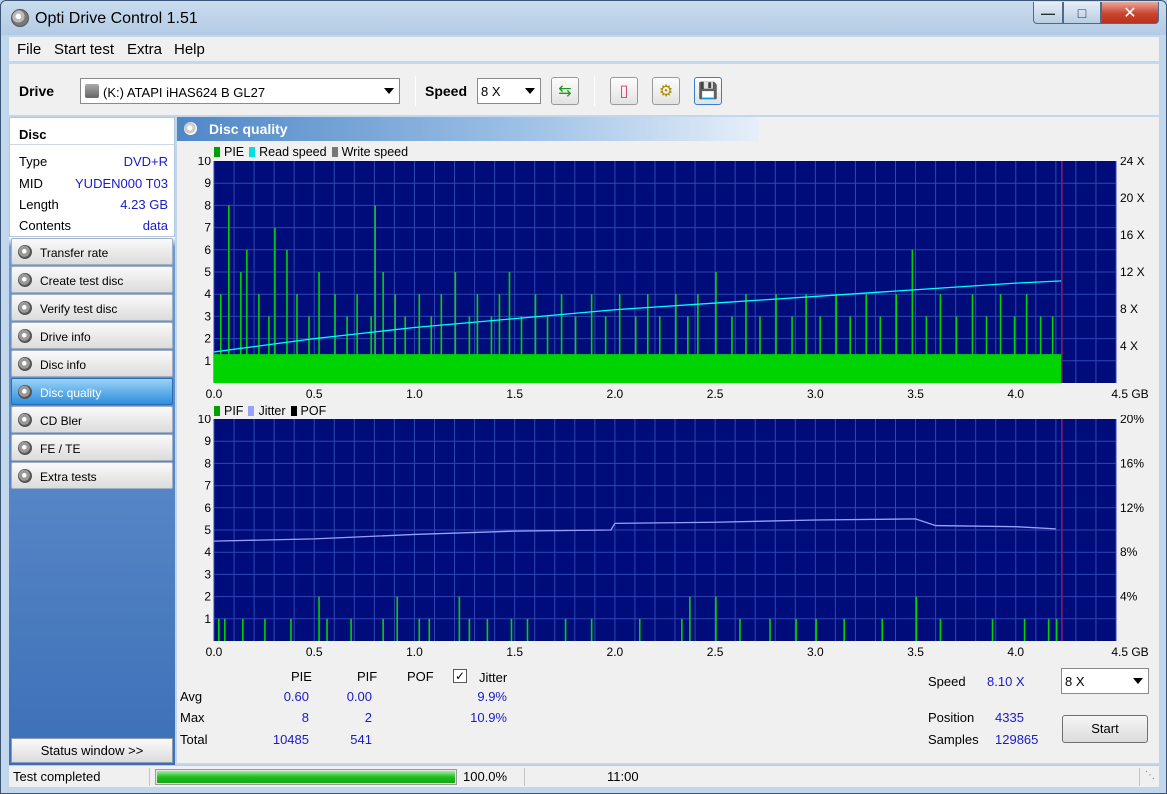 The height and width of the screenshot is (794, 1167). Describe the element at coordinates (509, 91) in the screenshot. I see `speed-select: 8 X` at that location.